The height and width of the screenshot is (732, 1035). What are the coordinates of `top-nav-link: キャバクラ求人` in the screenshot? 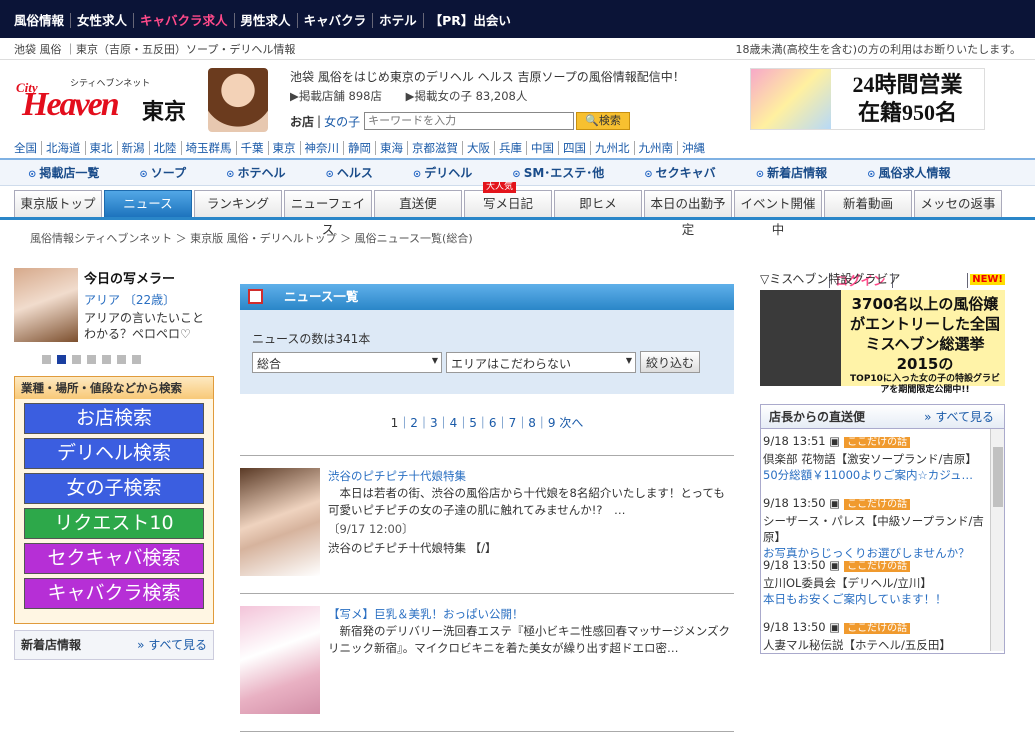 It's located at (183, 20).